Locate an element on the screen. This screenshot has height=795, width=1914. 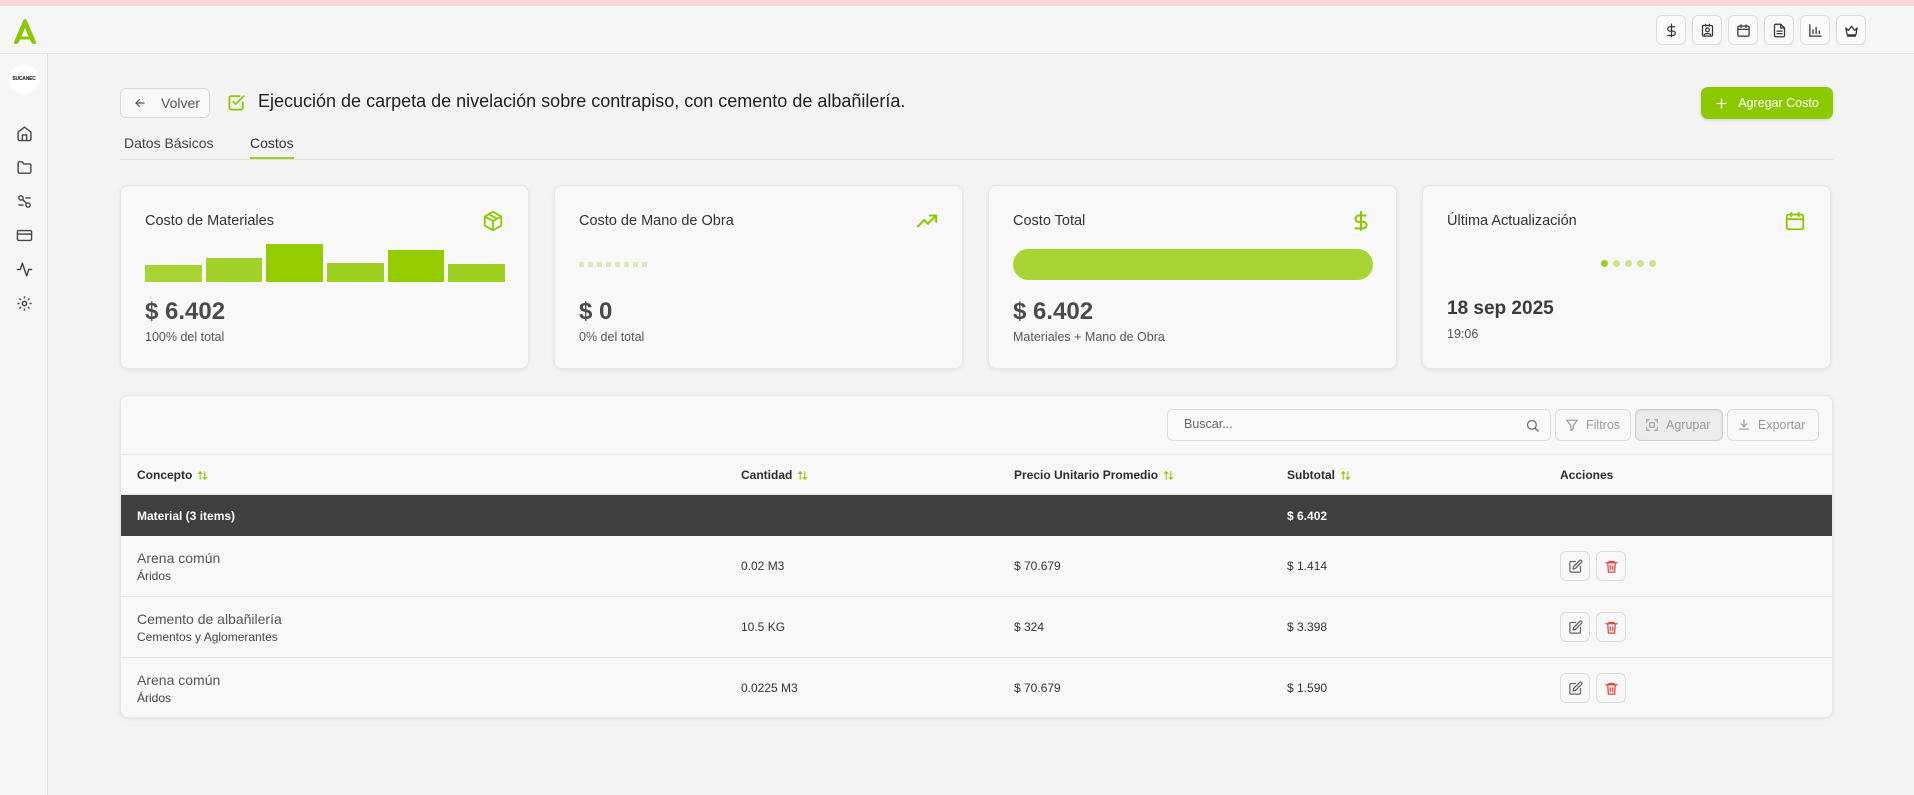
column-label: Cantidad is located at coordinates (767, 475).